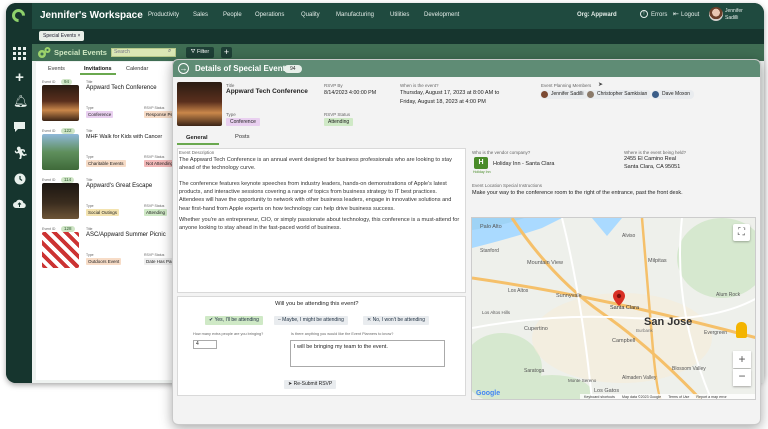 The height and width of the screenshot is (429, 768). What do you see at coordinates (644, 14) in the screenshot?
I see `info-icon: !` at bounding box center [644, 14].